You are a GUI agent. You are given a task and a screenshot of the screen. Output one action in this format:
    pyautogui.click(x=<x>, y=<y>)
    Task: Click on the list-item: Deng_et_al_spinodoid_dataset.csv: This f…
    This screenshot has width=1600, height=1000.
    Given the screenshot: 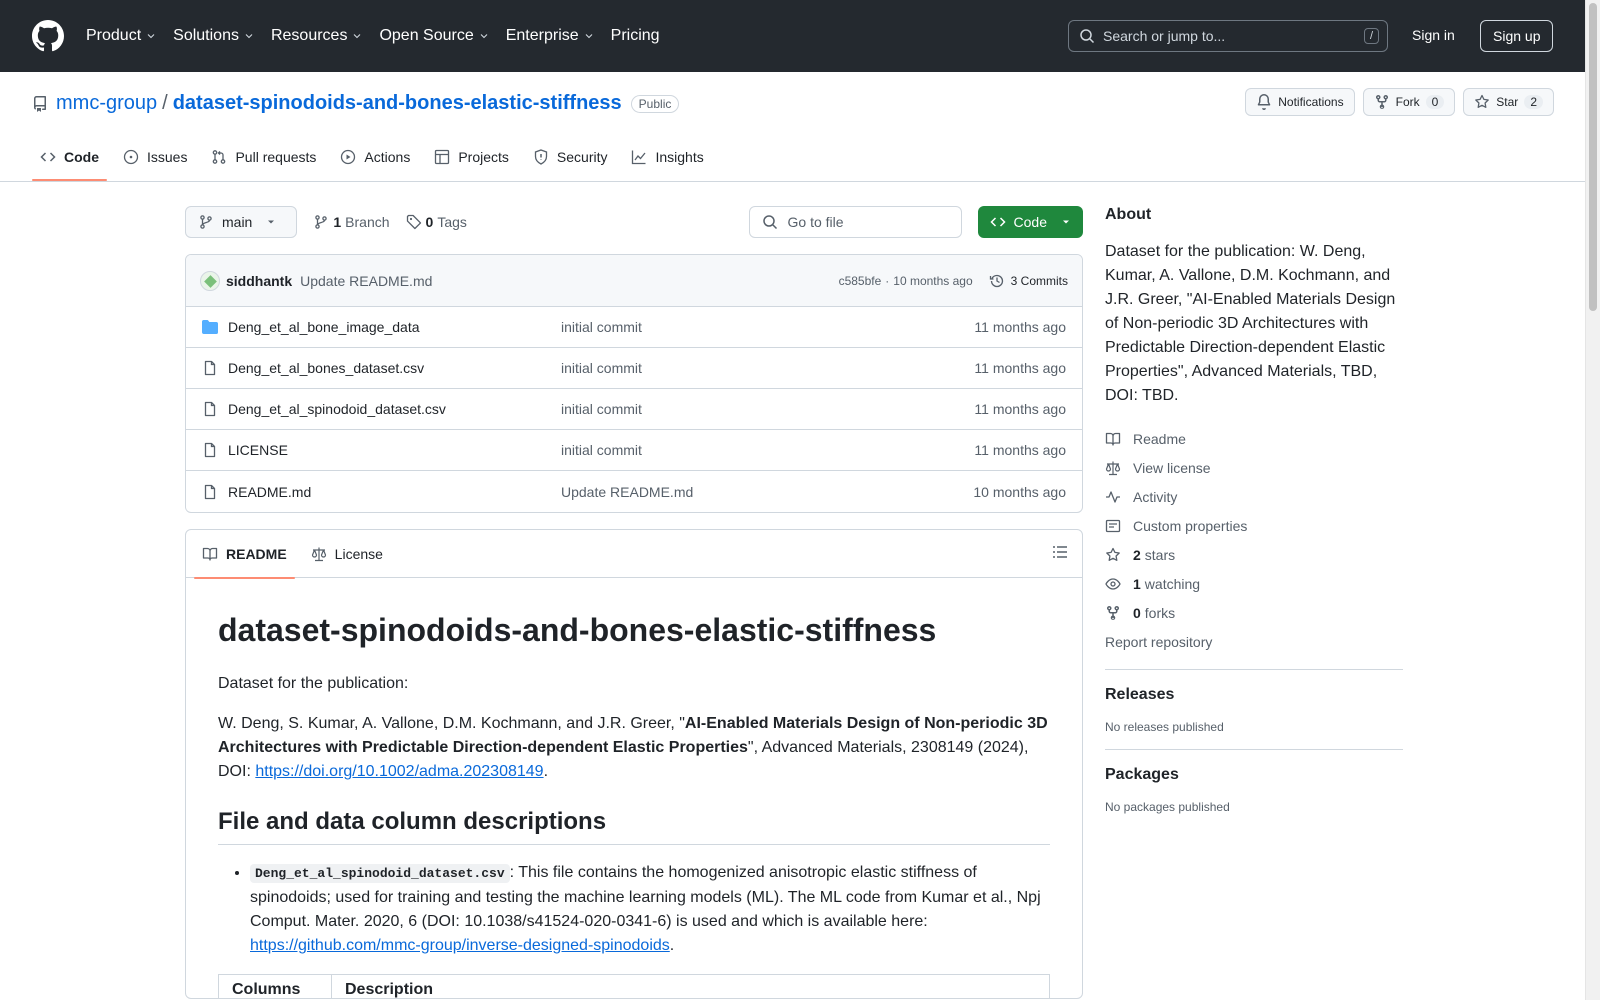 What is the action you would take?
    pyautogui.click(x=650, y=909)
    